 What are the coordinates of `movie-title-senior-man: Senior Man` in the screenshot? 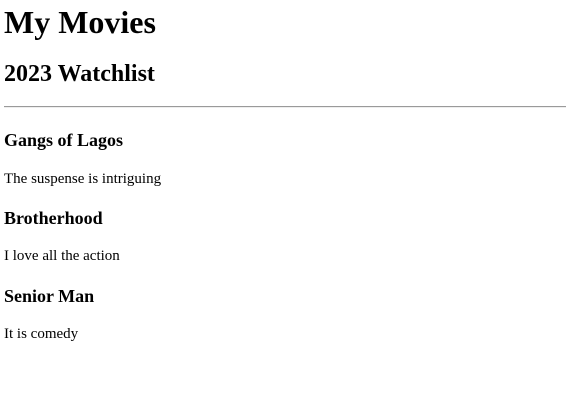 It's located at (49, 296).